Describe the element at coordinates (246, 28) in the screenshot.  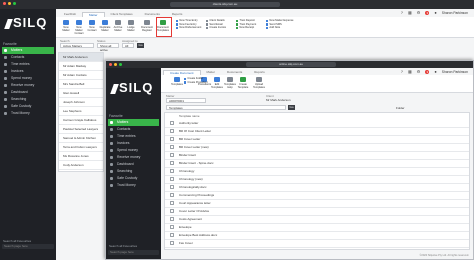
I see `new-receipt-button: New Receipt` at that location.